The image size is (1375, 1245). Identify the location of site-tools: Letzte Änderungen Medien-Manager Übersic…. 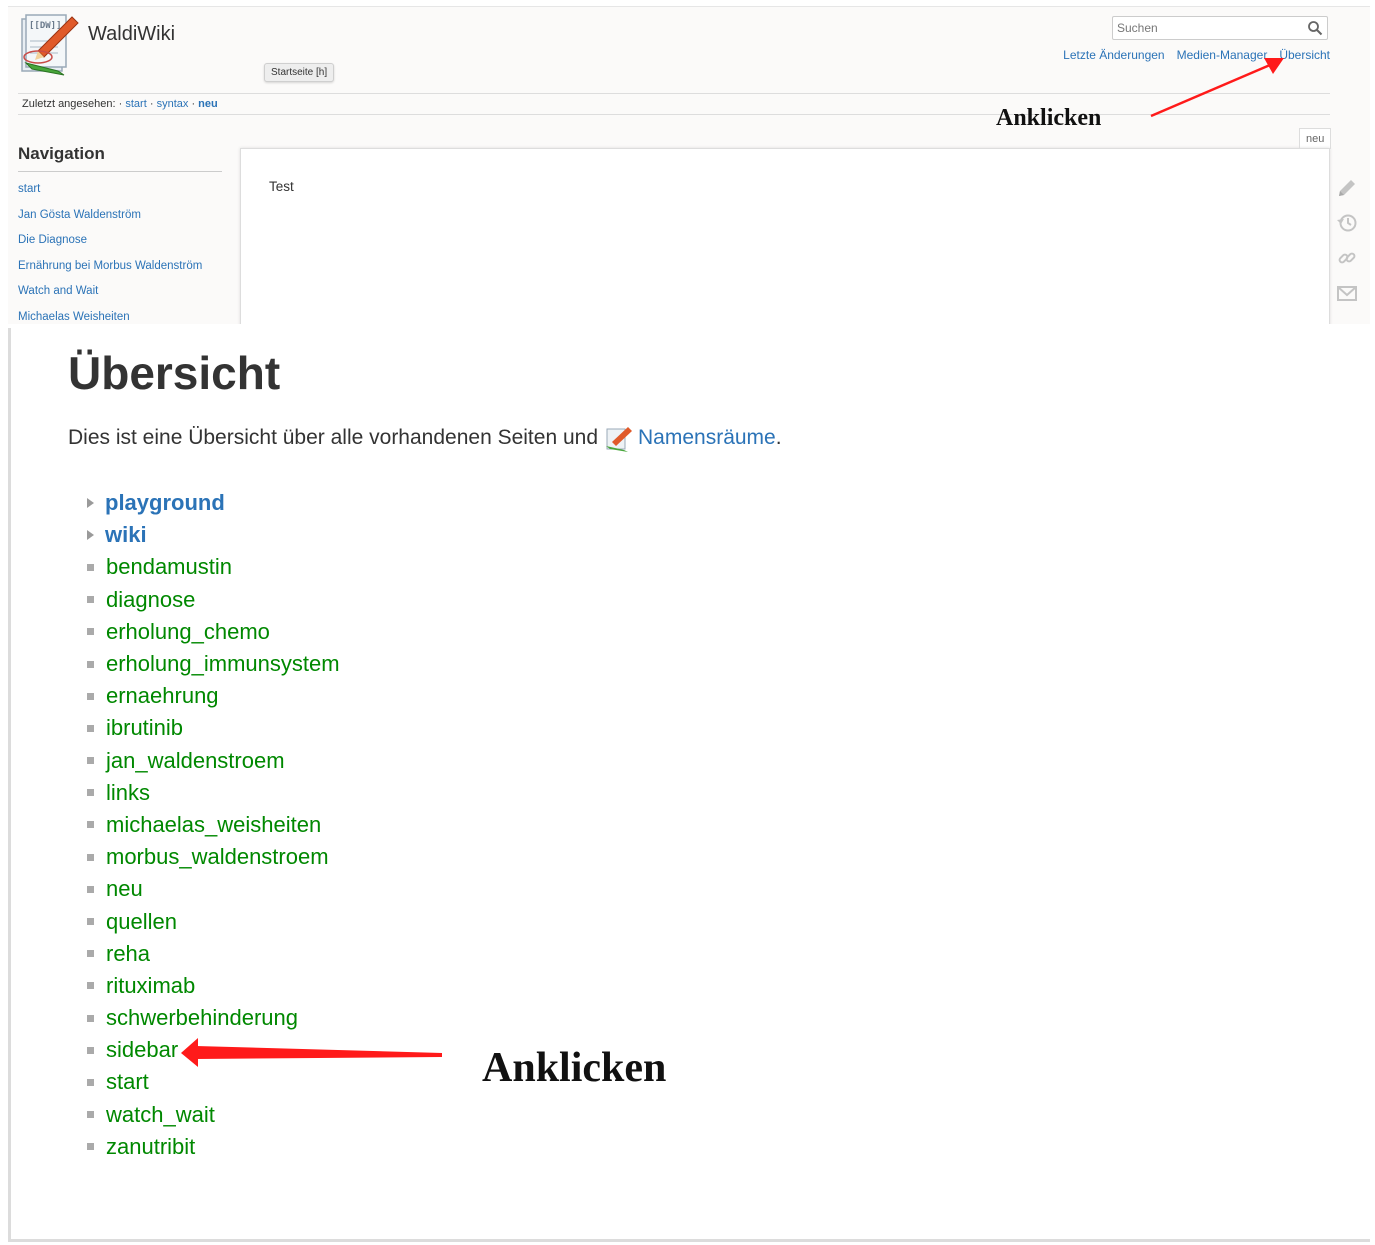
(1196, 55).